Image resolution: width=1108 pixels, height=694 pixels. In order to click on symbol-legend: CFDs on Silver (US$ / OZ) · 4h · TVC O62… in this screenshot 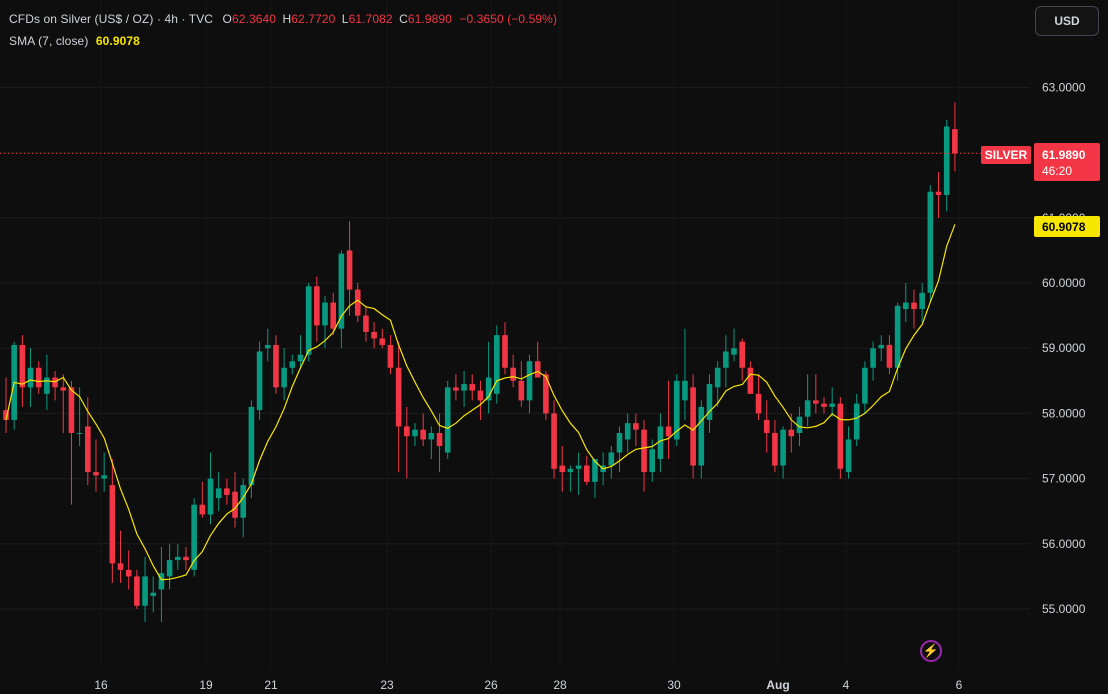, I will do `click(283, 19)`.